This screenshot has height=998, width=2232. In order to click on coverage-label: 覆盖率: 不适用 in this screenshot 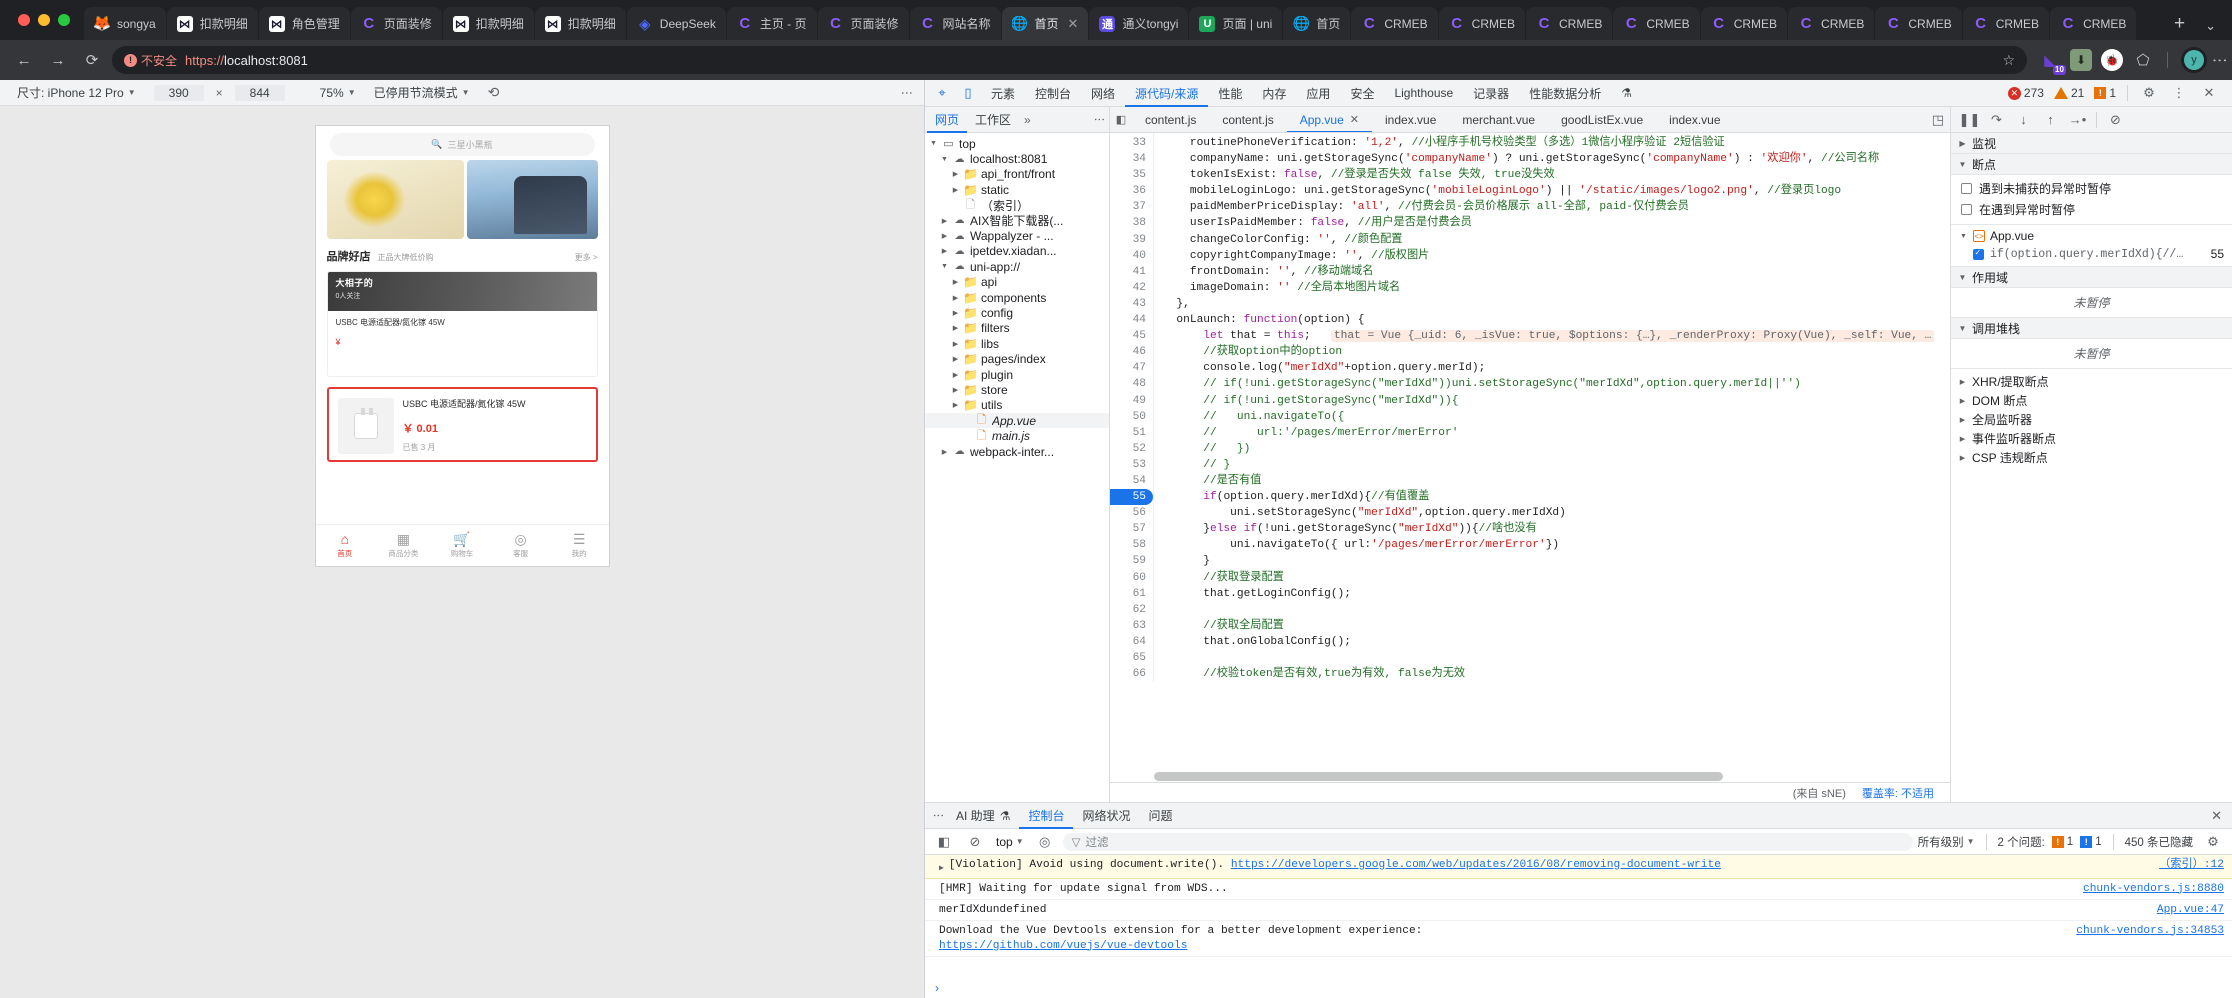, I will do `click(1898, 793)`.